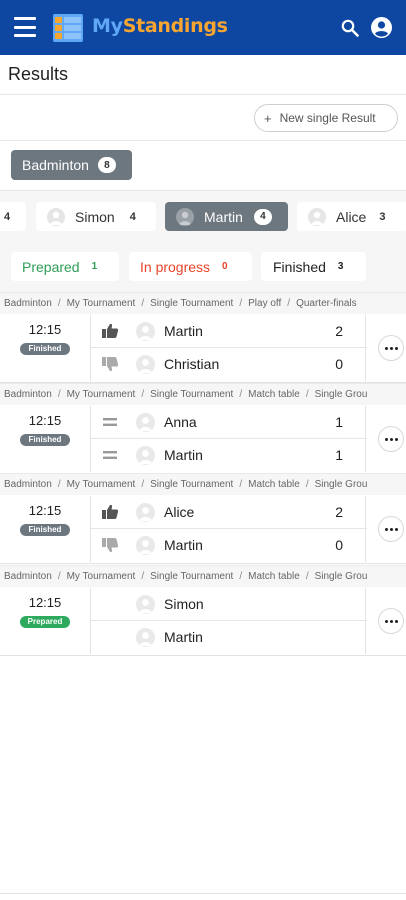 Image resolution: width=406 pixels, height=900 pixels. I want to click on result-players: Alice 2 Martin 0, so click(228, 529).